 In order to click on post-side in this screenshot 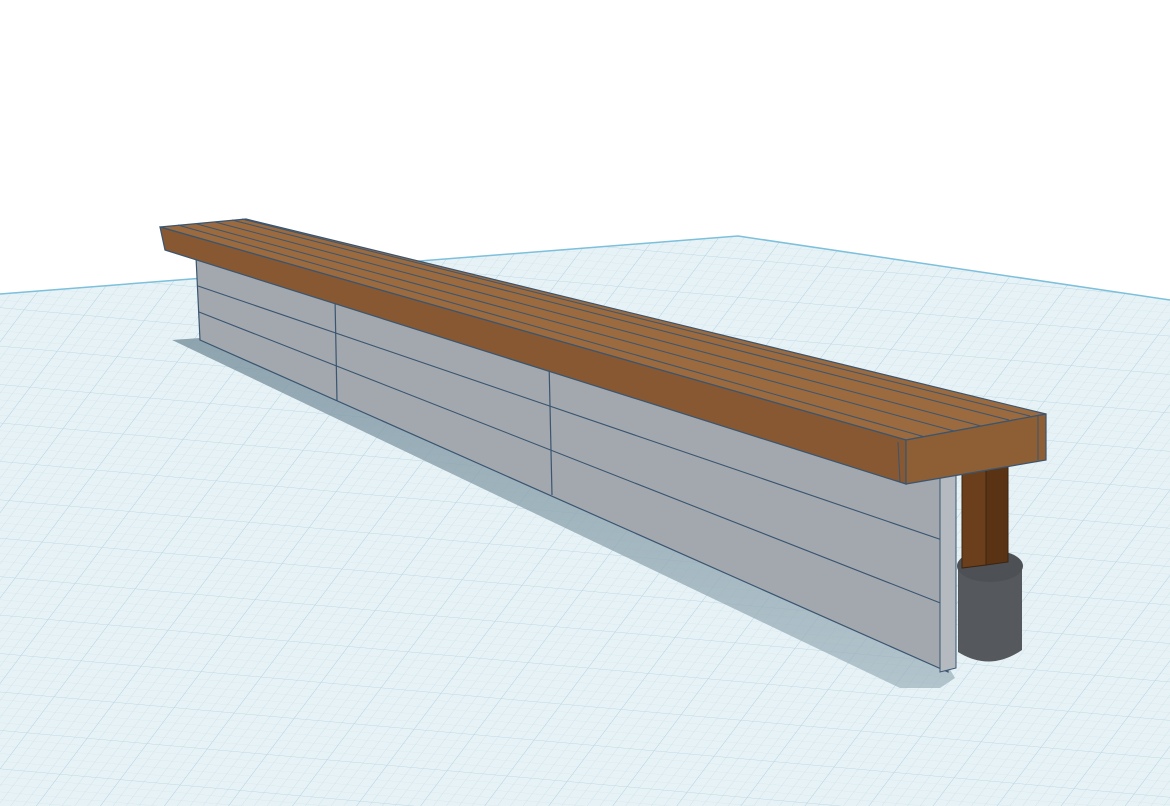, I will do `click(997, 511)`.